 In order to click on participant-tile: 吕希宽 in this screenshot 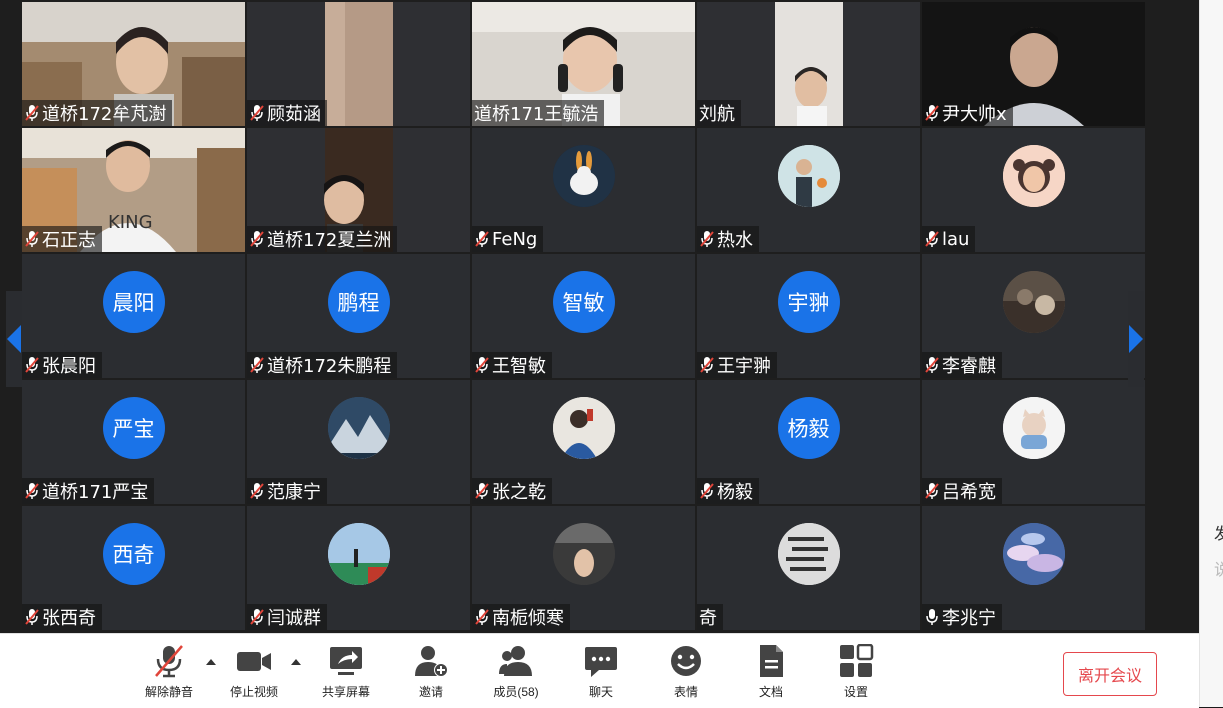, I will do `click(1033, 442)`.